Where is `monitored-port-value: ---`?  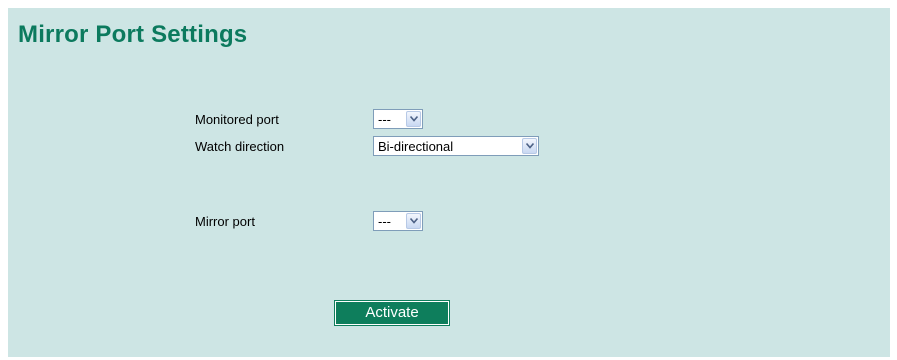
monitored-port-value: --- is located at coordinates (384, 119).